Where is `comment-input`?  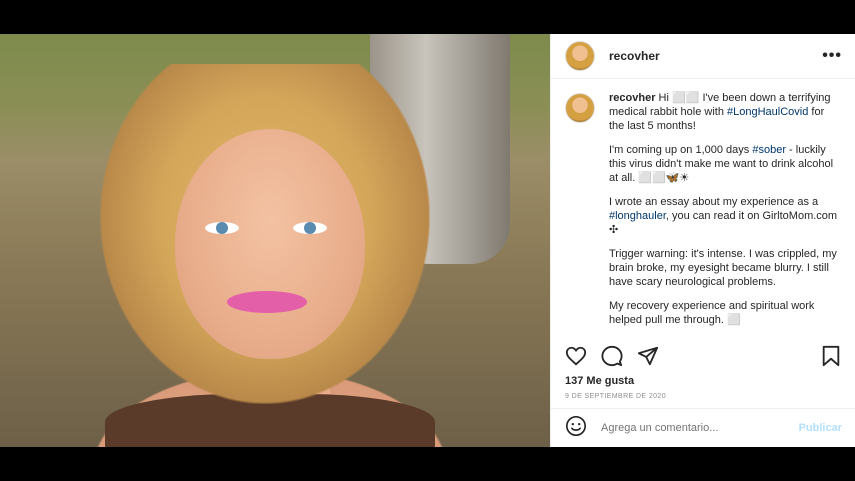
comment-input is located at coordinates (700, 428).